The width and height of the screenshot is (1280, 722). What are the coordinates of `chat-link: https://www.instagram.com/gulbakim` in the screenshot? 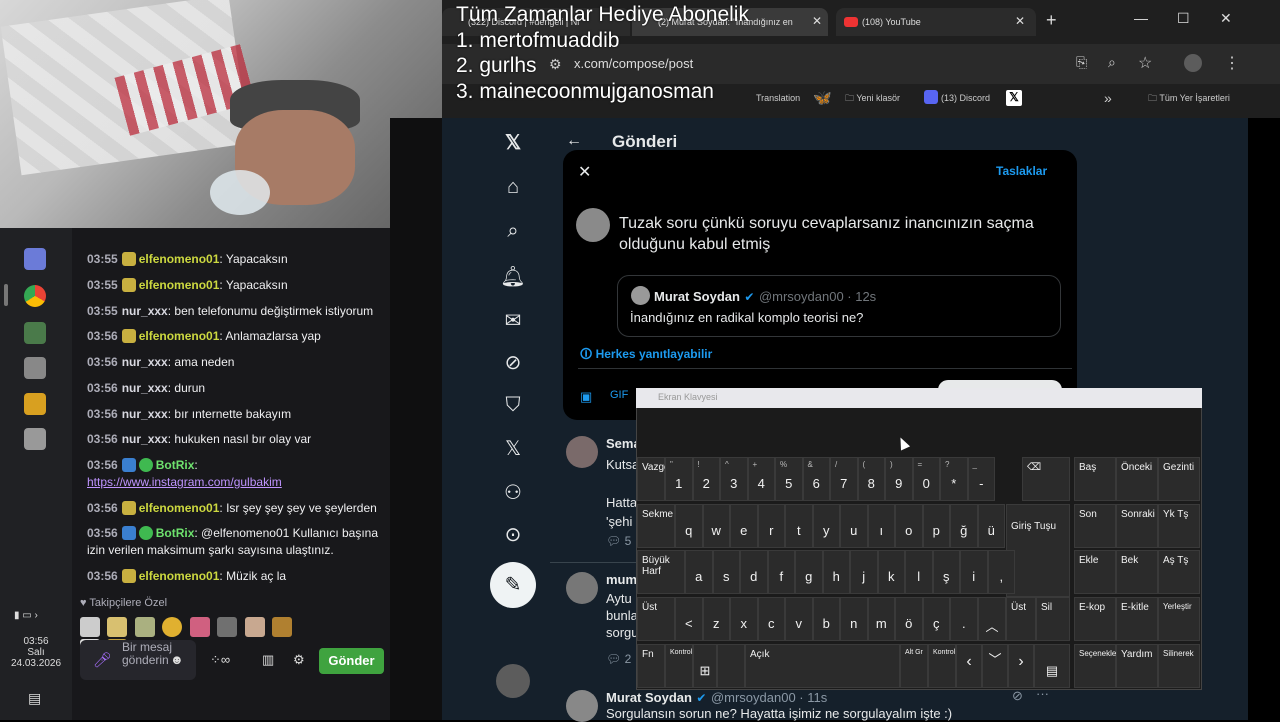 It's located at (184, 482).